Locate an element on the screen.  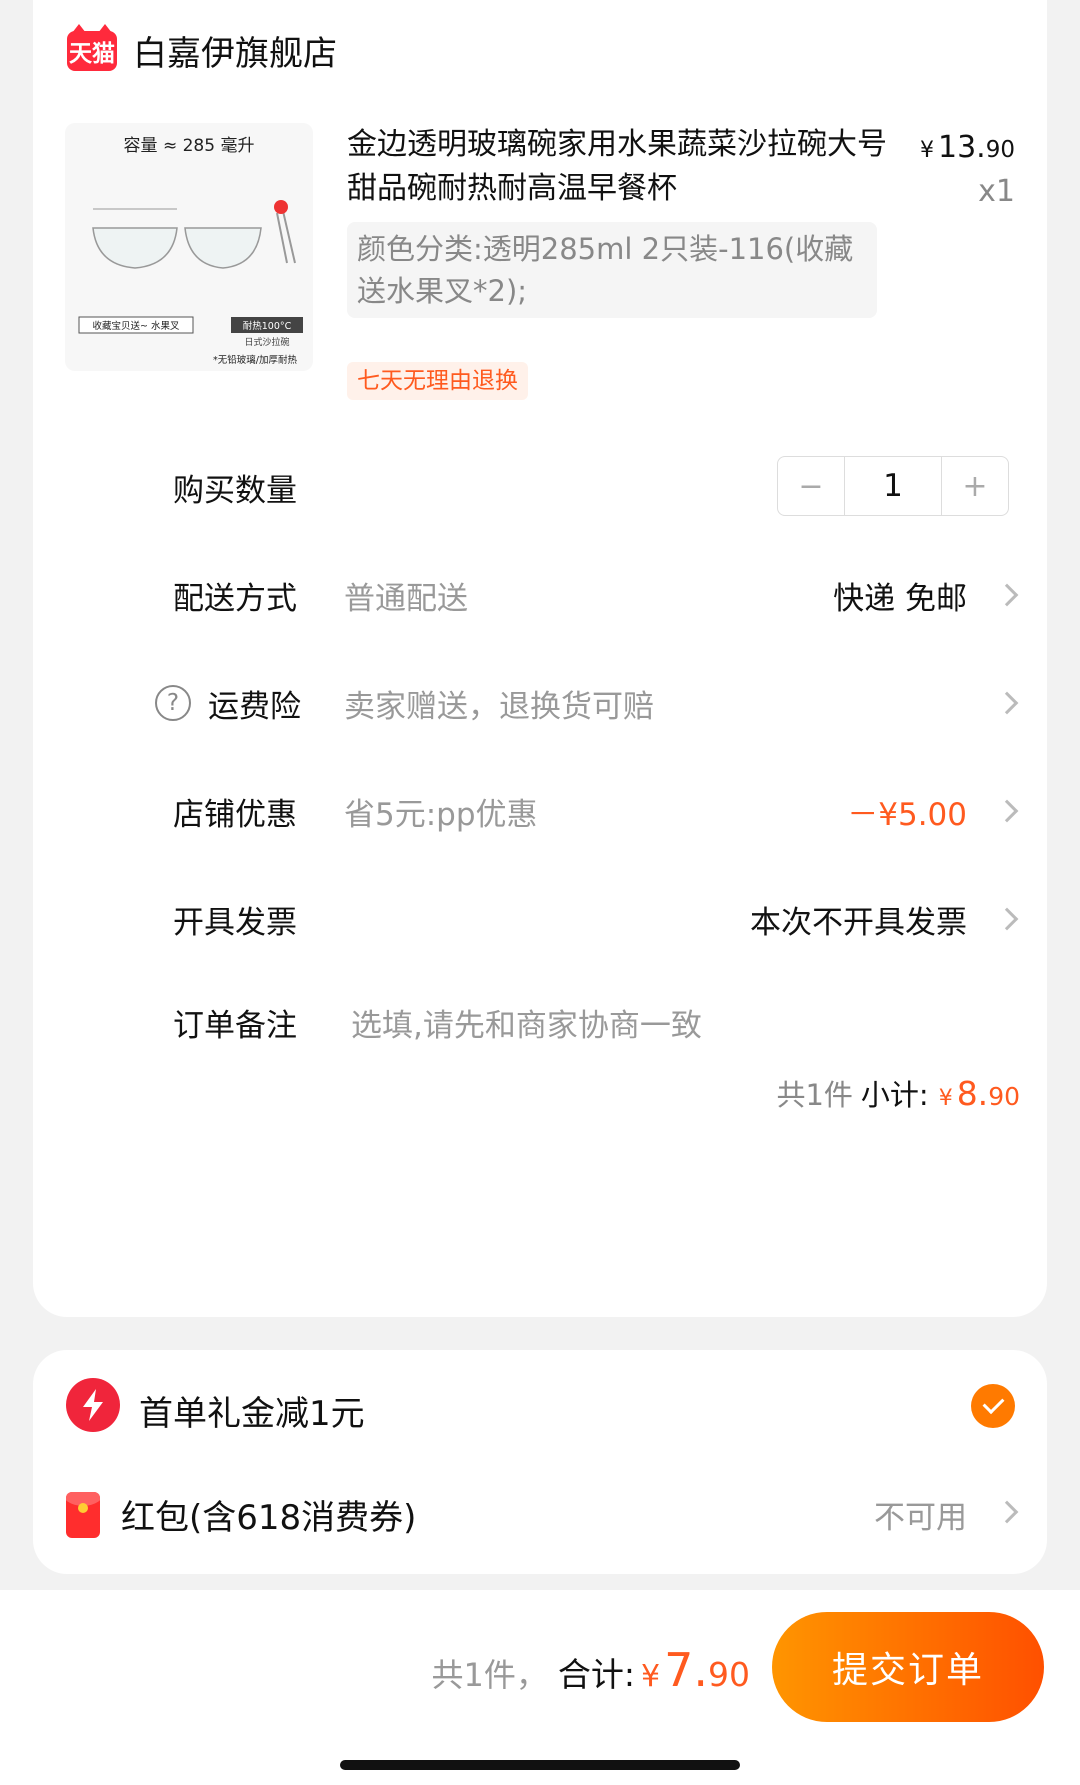
discount-label: 店铺优惠 is located at coordinates (235, 814).